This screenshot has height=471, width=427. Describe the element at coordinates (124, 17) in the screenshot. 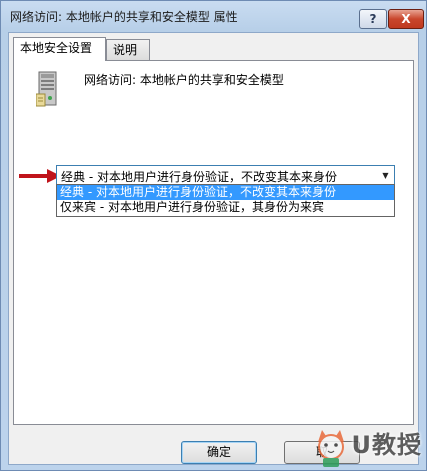

I see `window-title: 网络访问: 本地帐户的共享和安全模型 属性` at that location.